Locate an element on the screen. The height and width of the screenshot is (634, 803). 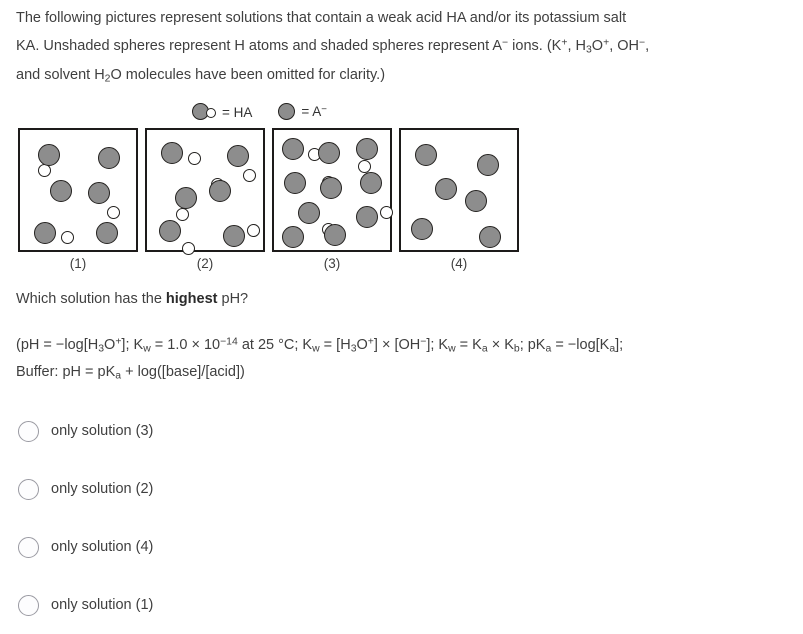
answer-option-2: only solution (2) is located at coordinates (218, 489).